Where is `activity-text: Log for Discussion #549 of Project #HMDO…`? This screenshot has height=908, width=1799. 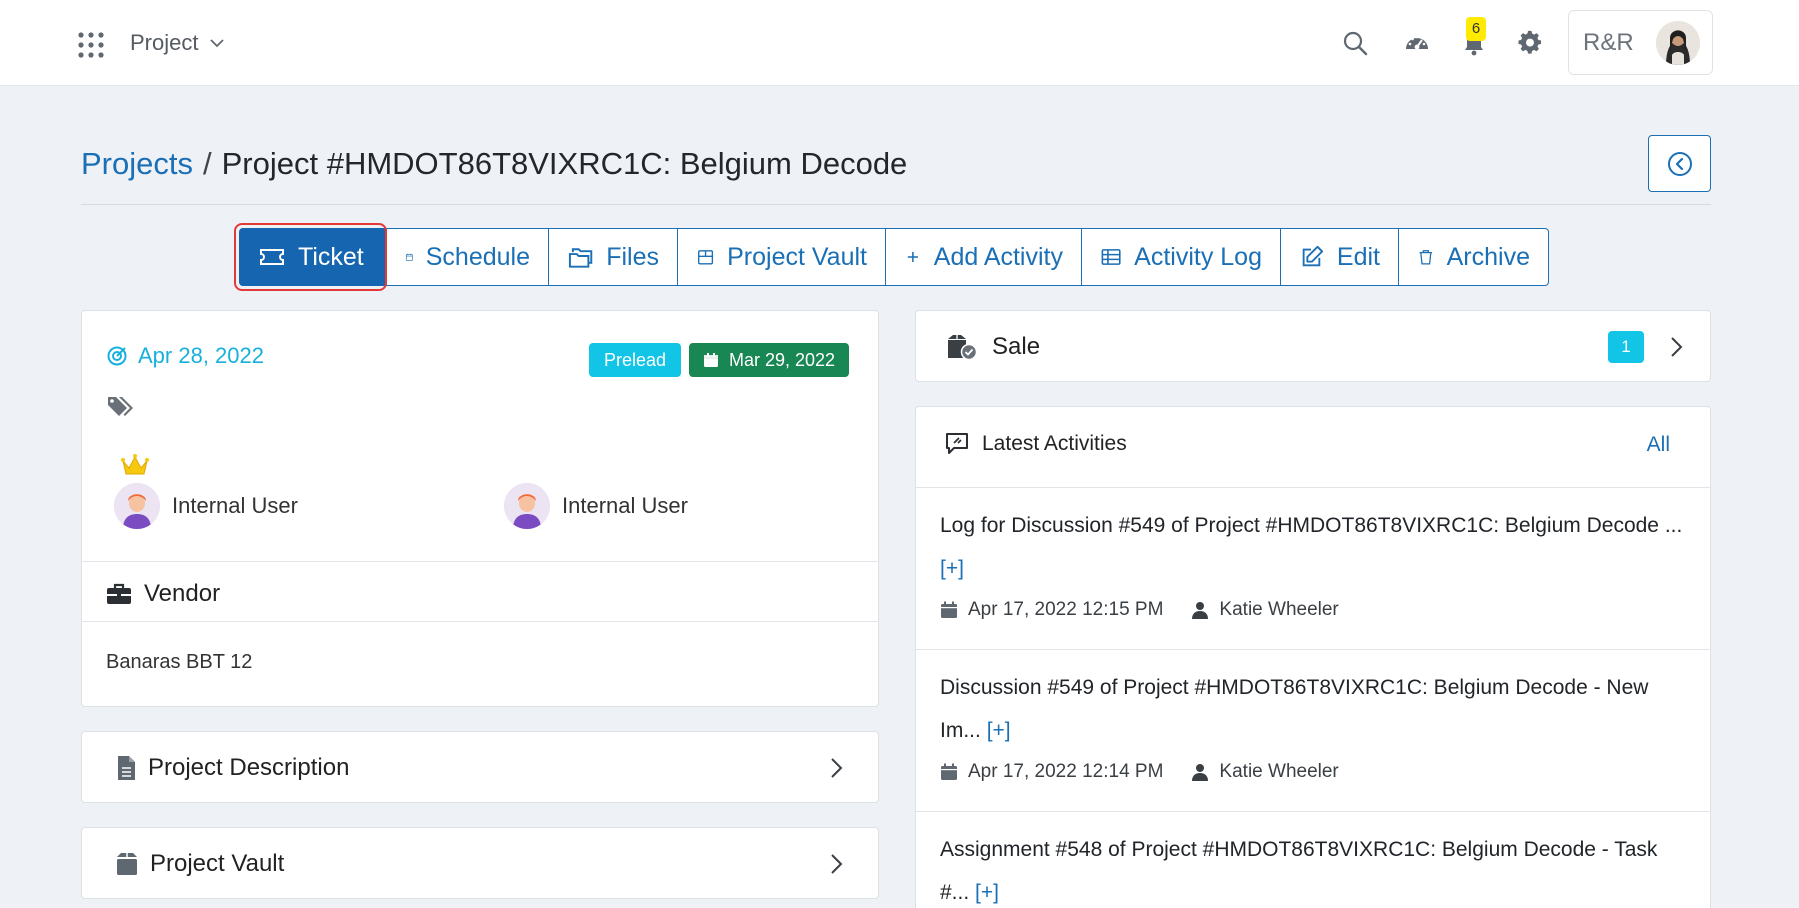
activity-text: Log for Discussion #549 of Project #HMDO… is located at coordinates (1313, 547).